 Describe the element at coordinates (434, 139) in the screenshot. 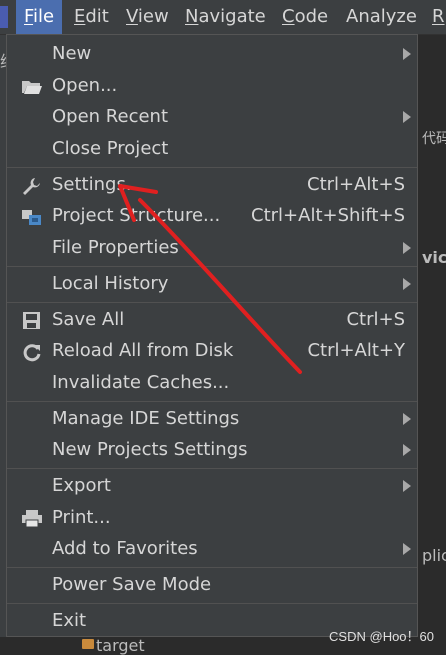

I see `background-right-text-1: 代码` at that location.